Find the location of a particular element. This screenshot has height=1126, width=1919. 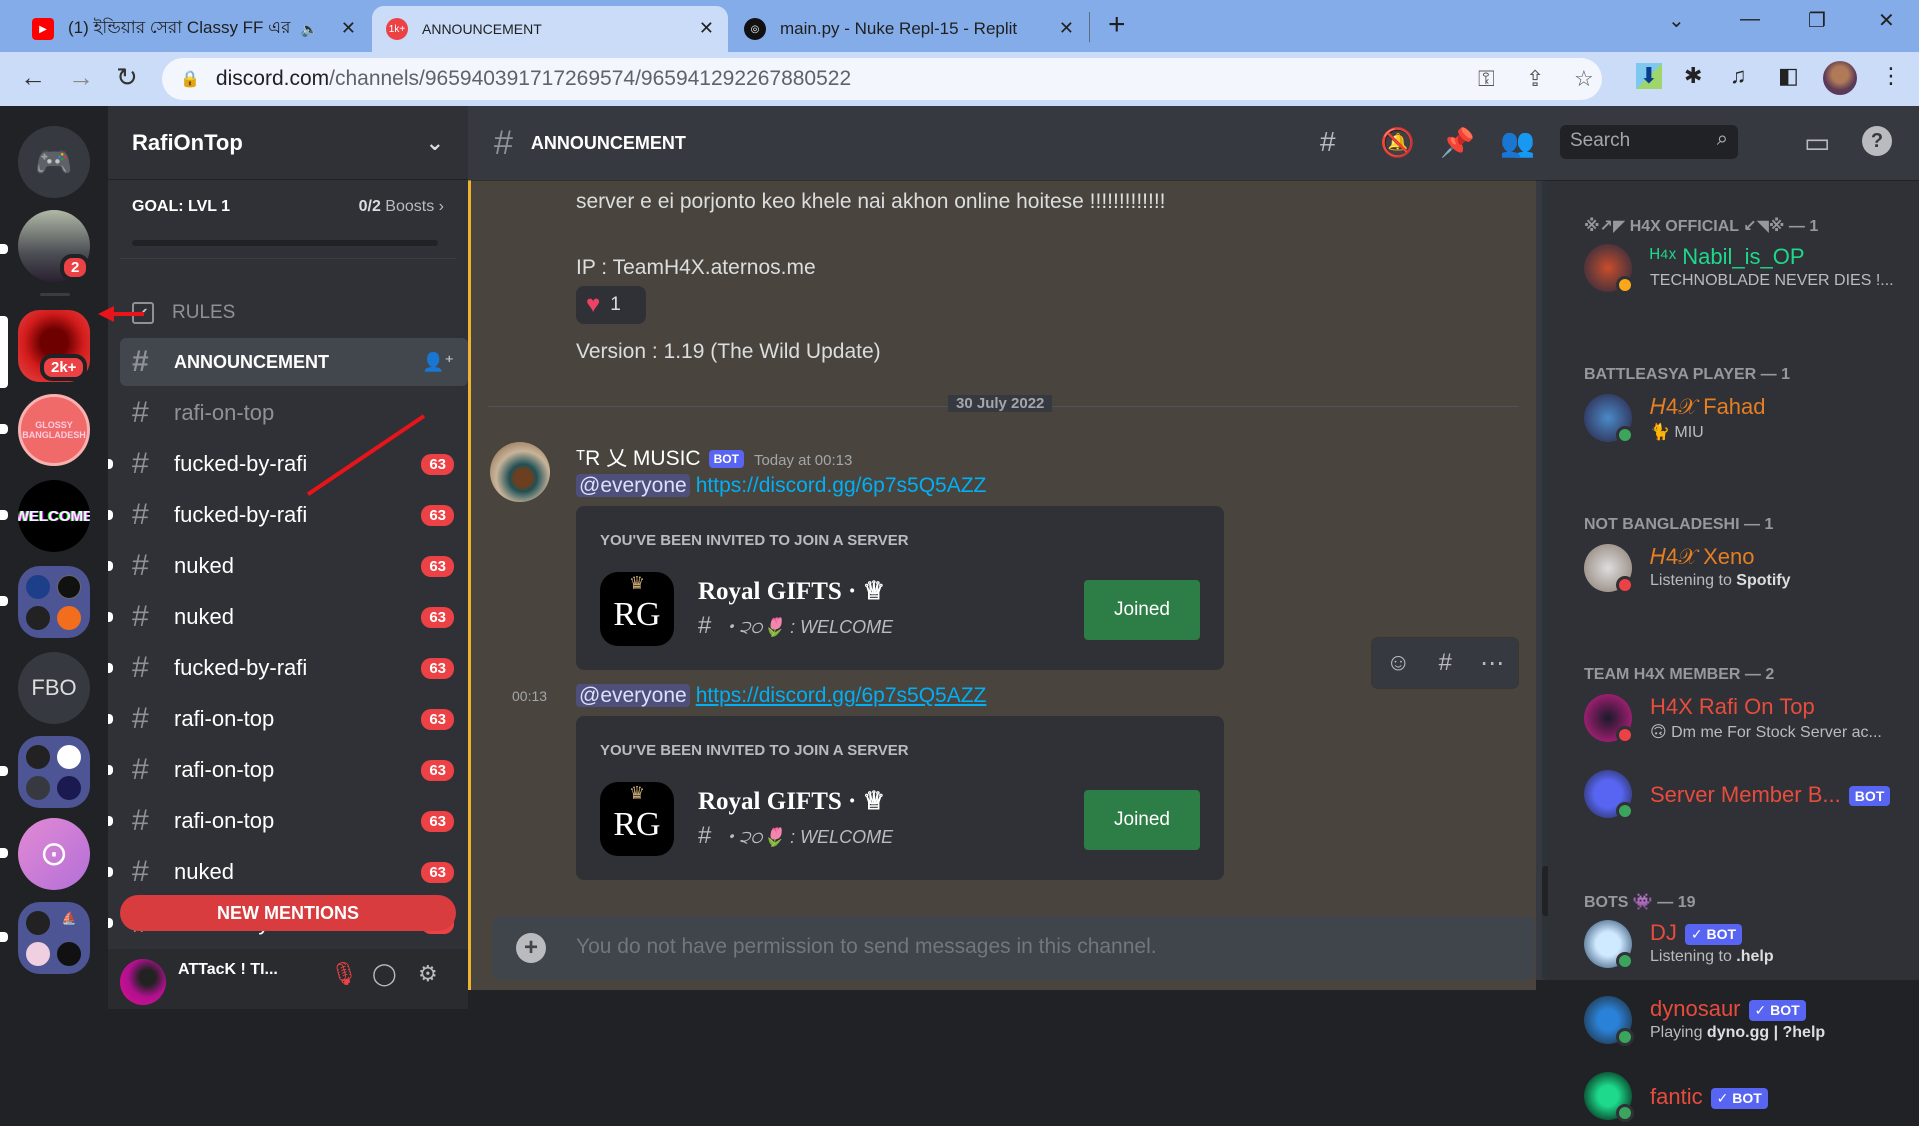

reload-button: ↻ is located at coordinates (127, 77).